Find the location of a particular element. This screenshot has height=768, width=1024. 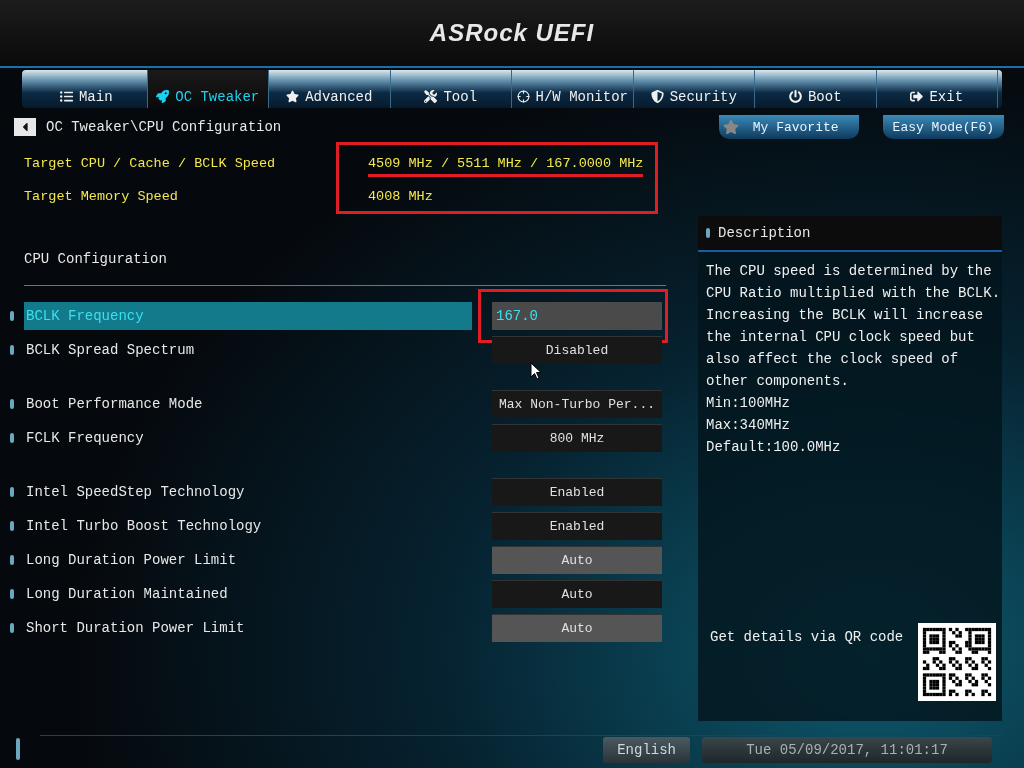

my-favorite-button: My Favorite is located at coordinates (788, 127).